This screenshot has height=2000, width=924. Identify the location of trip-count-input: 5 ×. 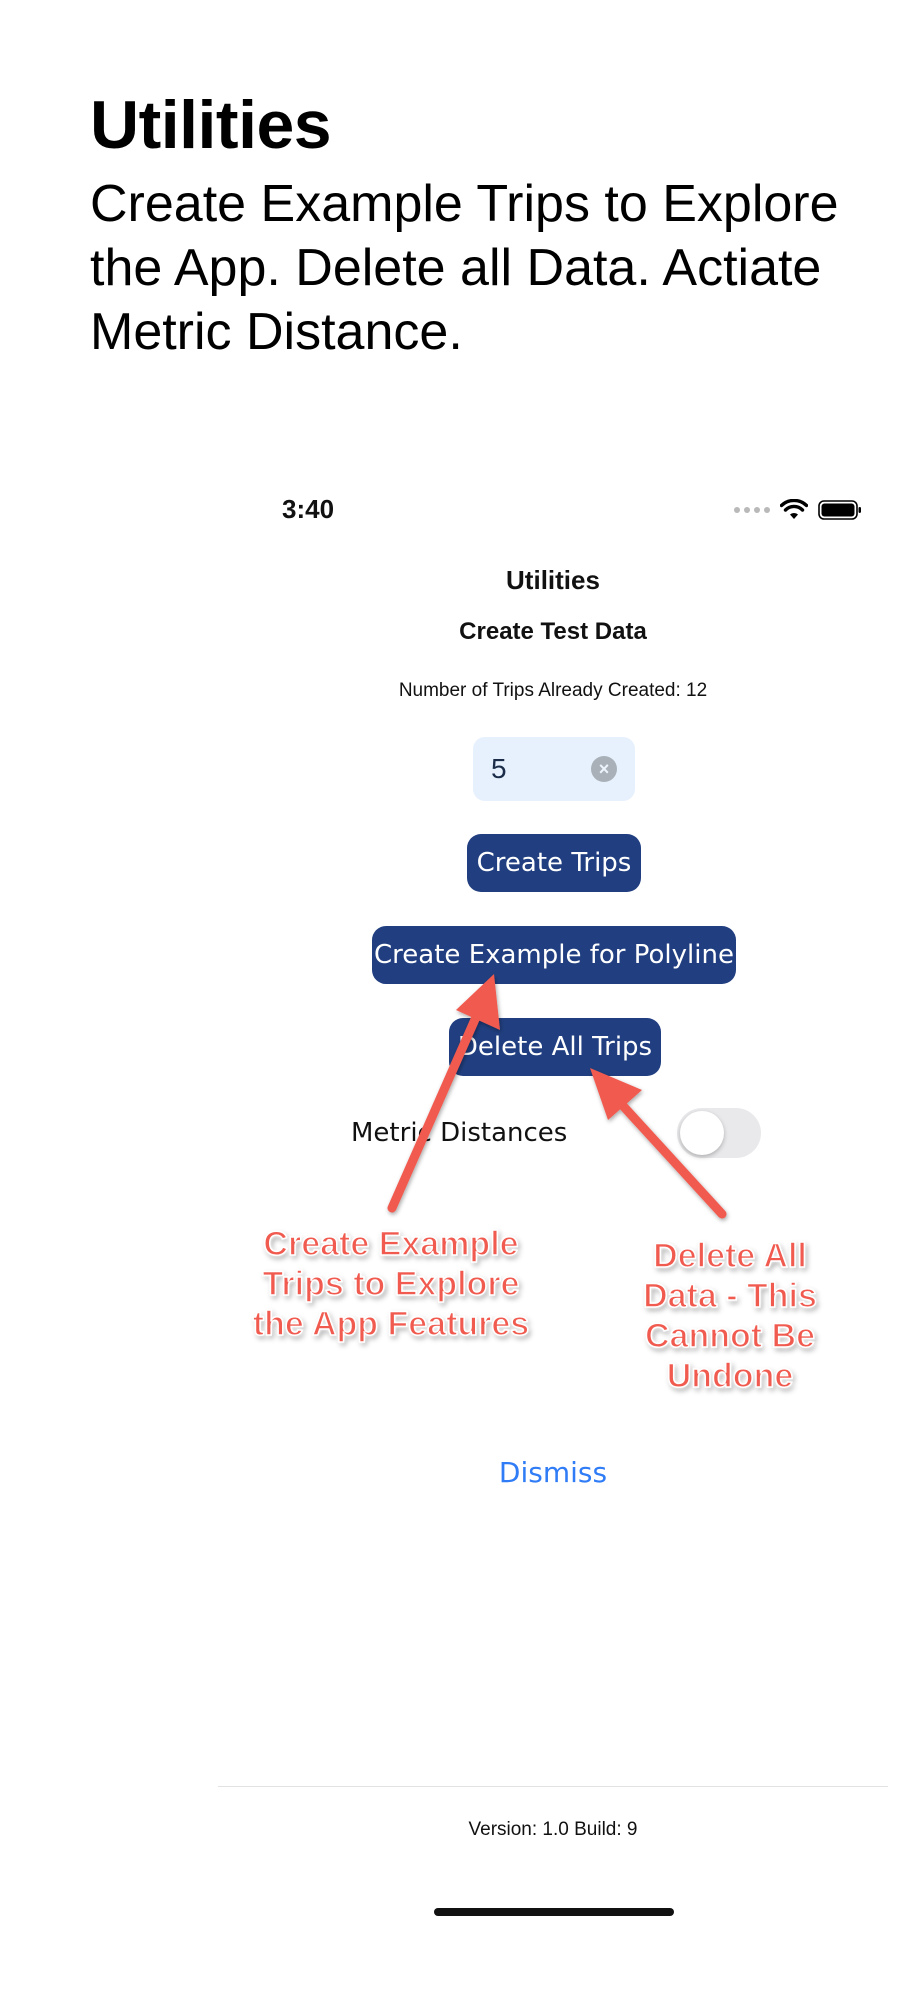
(554, 769).